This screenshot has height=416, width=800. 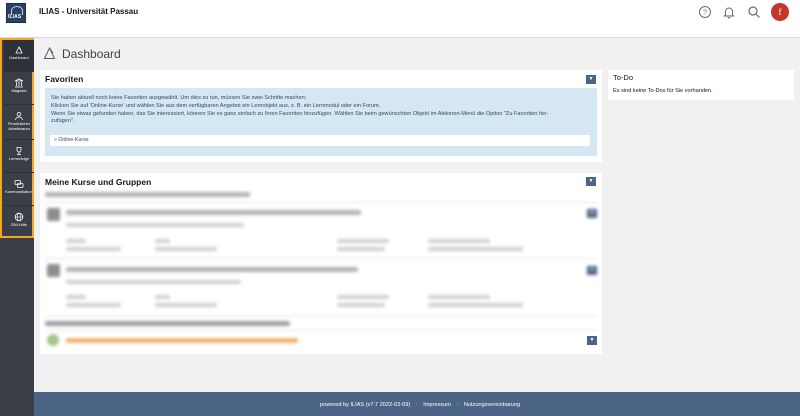 What do you see at coordinates (53, 340) in the screenshot?
I see `group-thumbnail` at bounding box center [53, 340].